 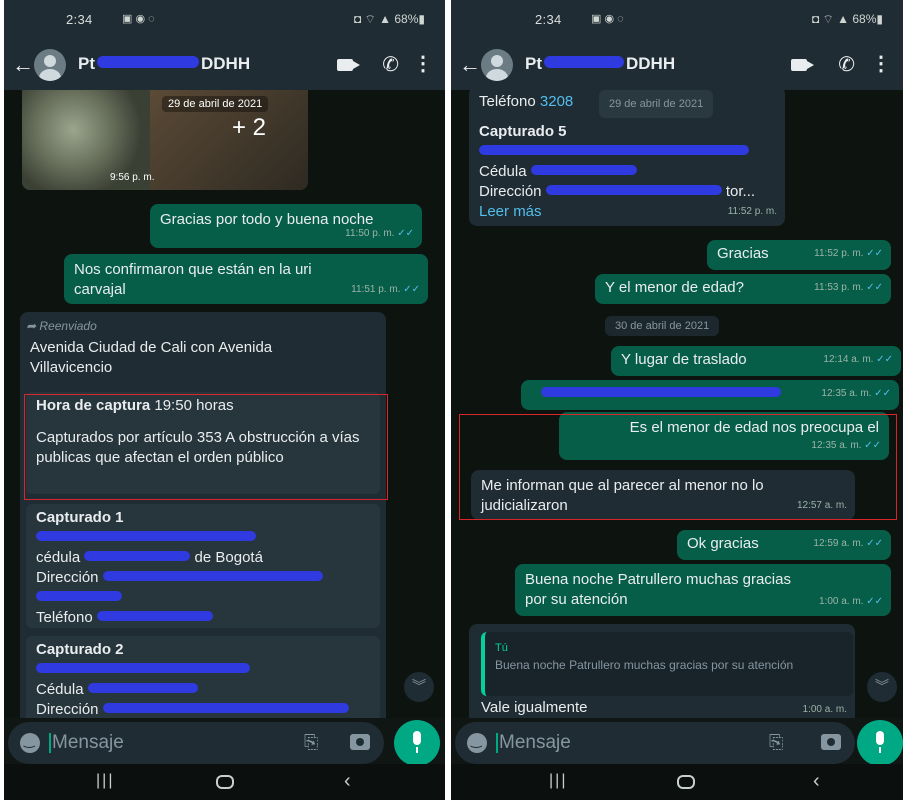 I want to click on message-text: Gracias, so click(x=743, y=253).